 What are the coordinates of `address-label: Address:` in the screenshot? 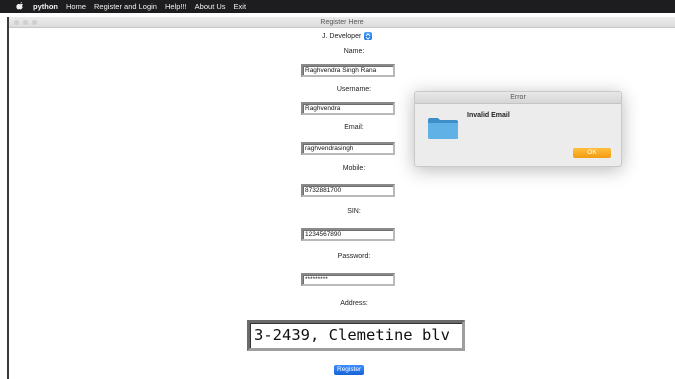 It's located at (354, 303).